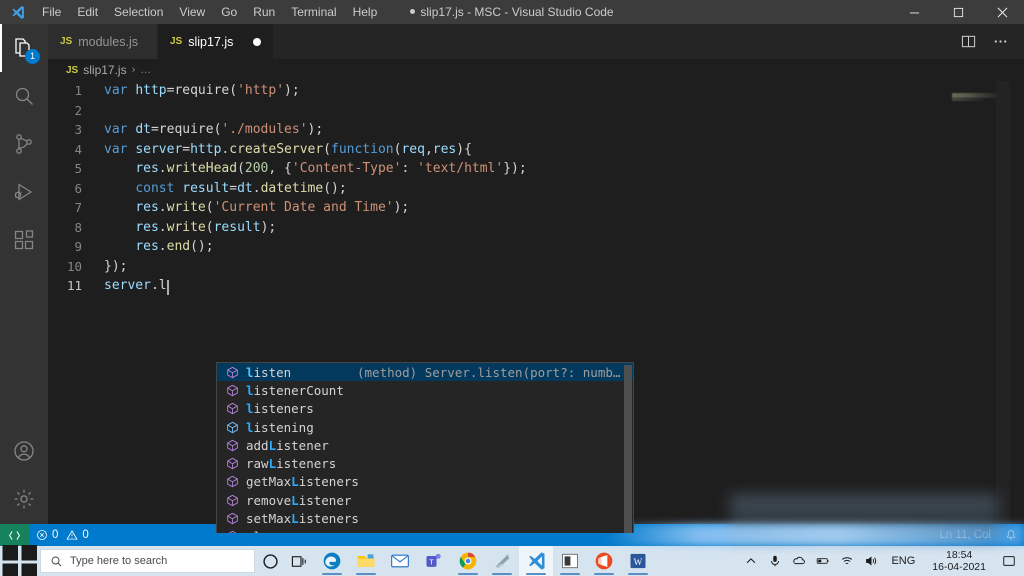  Describe the element at coordinates (24, 96) in the screenshot. I see `sidebar-item-search` at that location.